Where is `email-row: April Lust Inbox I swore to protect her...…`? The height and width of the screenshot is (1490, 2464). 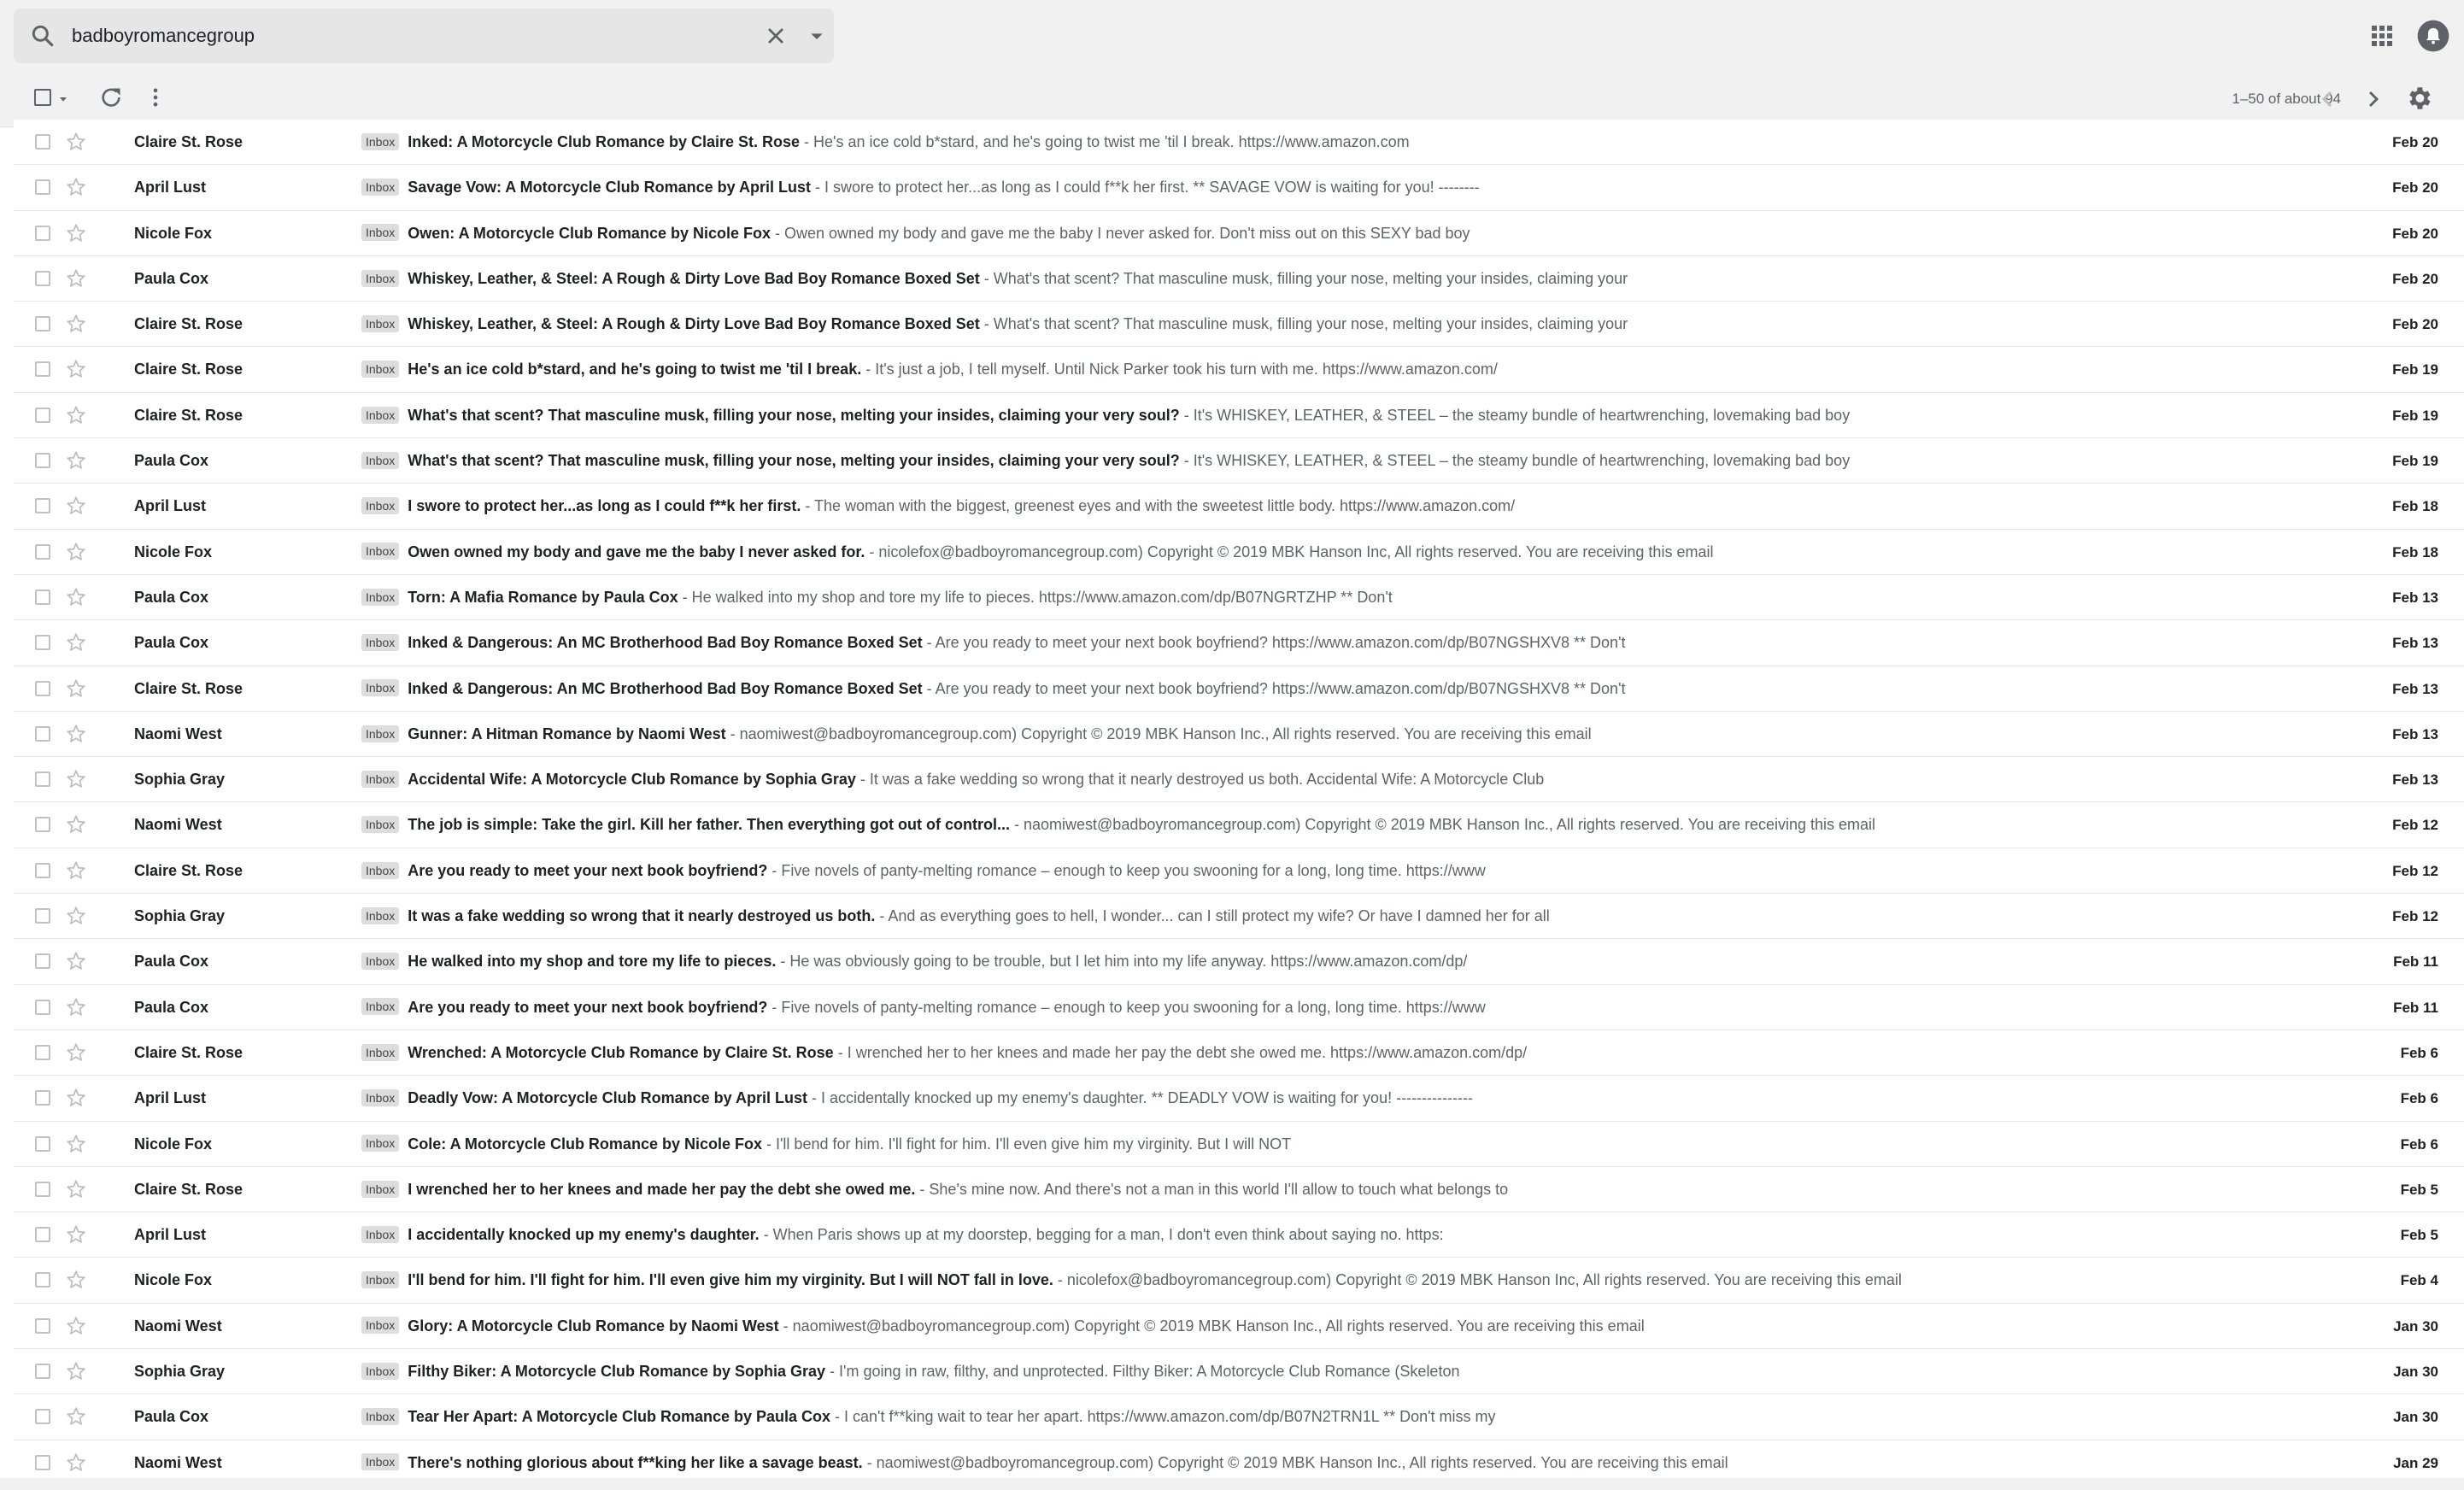
email-row: April Lust Inbox I swore to protect her...… is located at coordinates (1239, 507).